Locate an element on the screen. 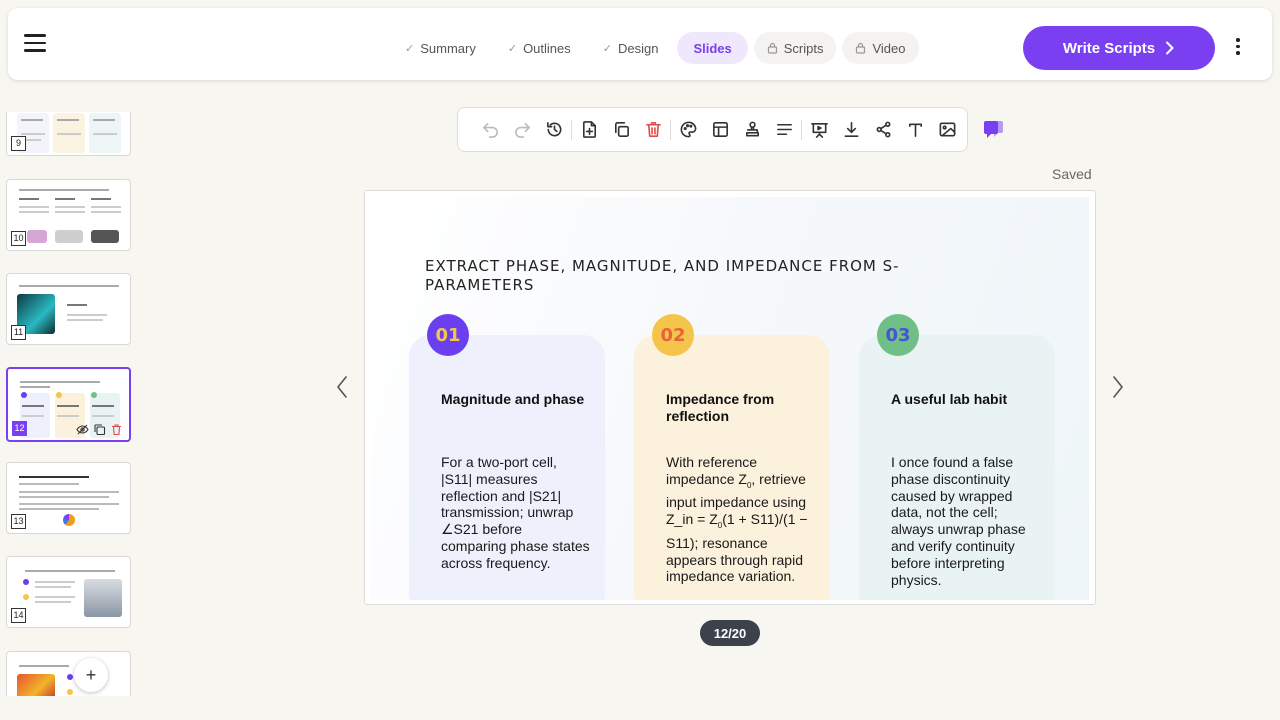 The width and height of the screenshot is (1280, 720). step-label: Outlines is located at coordinates (547, 48).